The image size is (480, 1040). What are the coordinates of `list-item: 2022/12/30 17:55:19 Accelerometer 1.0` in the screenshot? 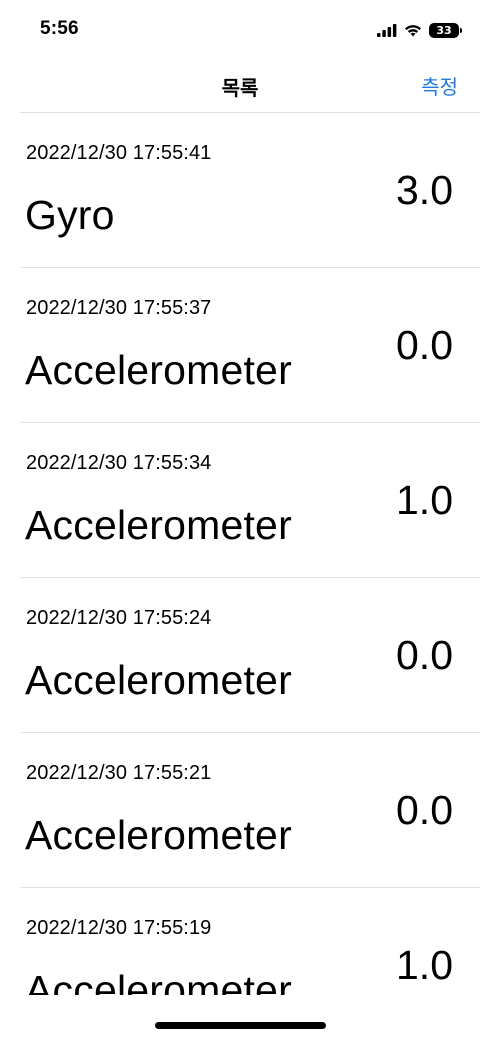 It's located at (240, 941).